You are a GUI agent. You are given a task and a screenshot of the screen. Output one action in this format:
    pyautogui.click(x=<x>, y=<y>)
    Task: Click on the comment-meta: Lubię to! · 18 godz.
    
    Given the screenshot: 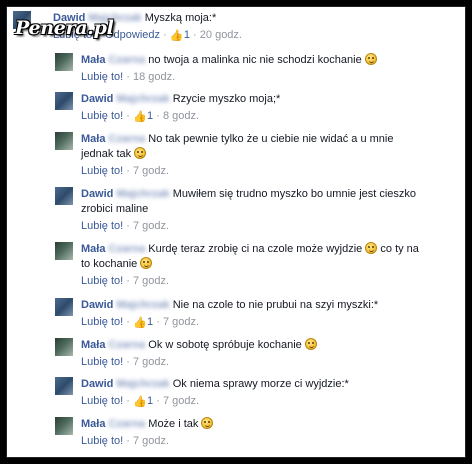 What is the action you would take?
    pyautogui.click(x=128, y=77)
    